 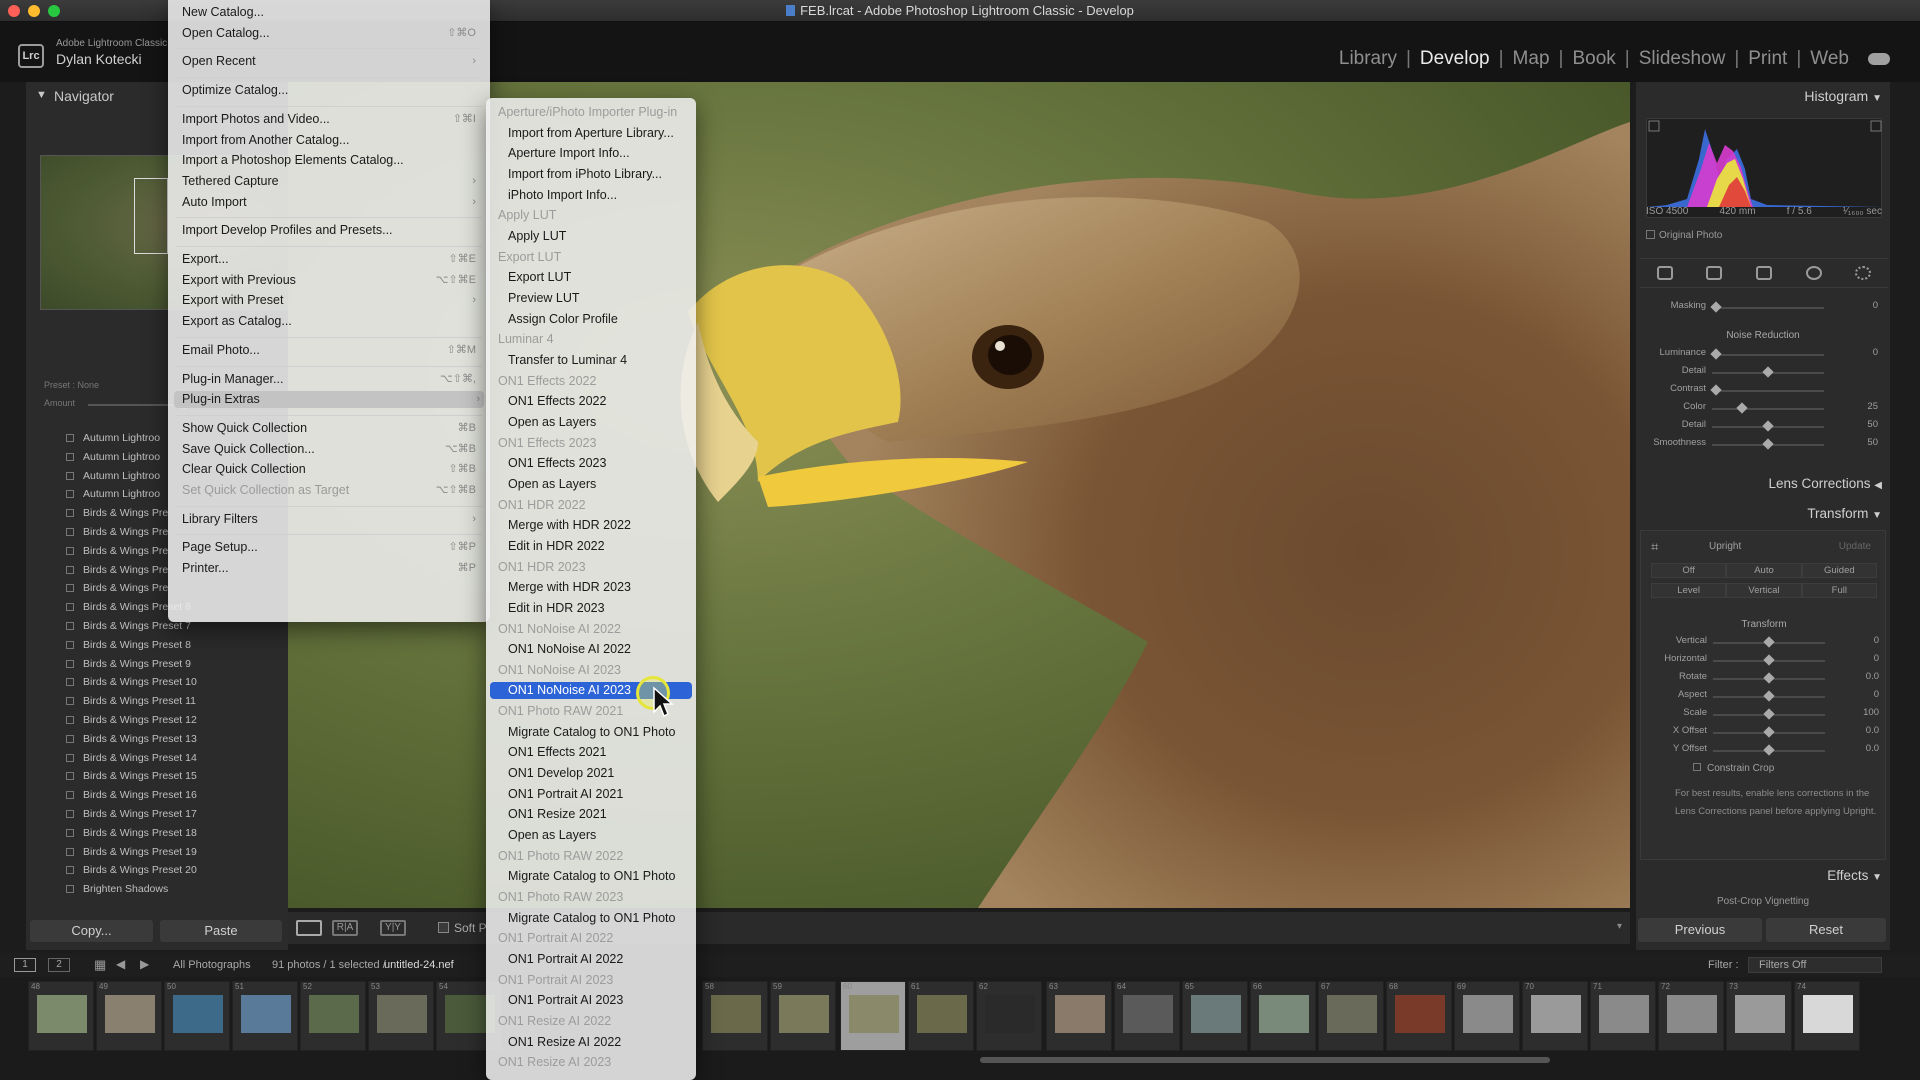 I want to click on preset-item: Birds & Wings Preset 7, so click(x=178, y=629).